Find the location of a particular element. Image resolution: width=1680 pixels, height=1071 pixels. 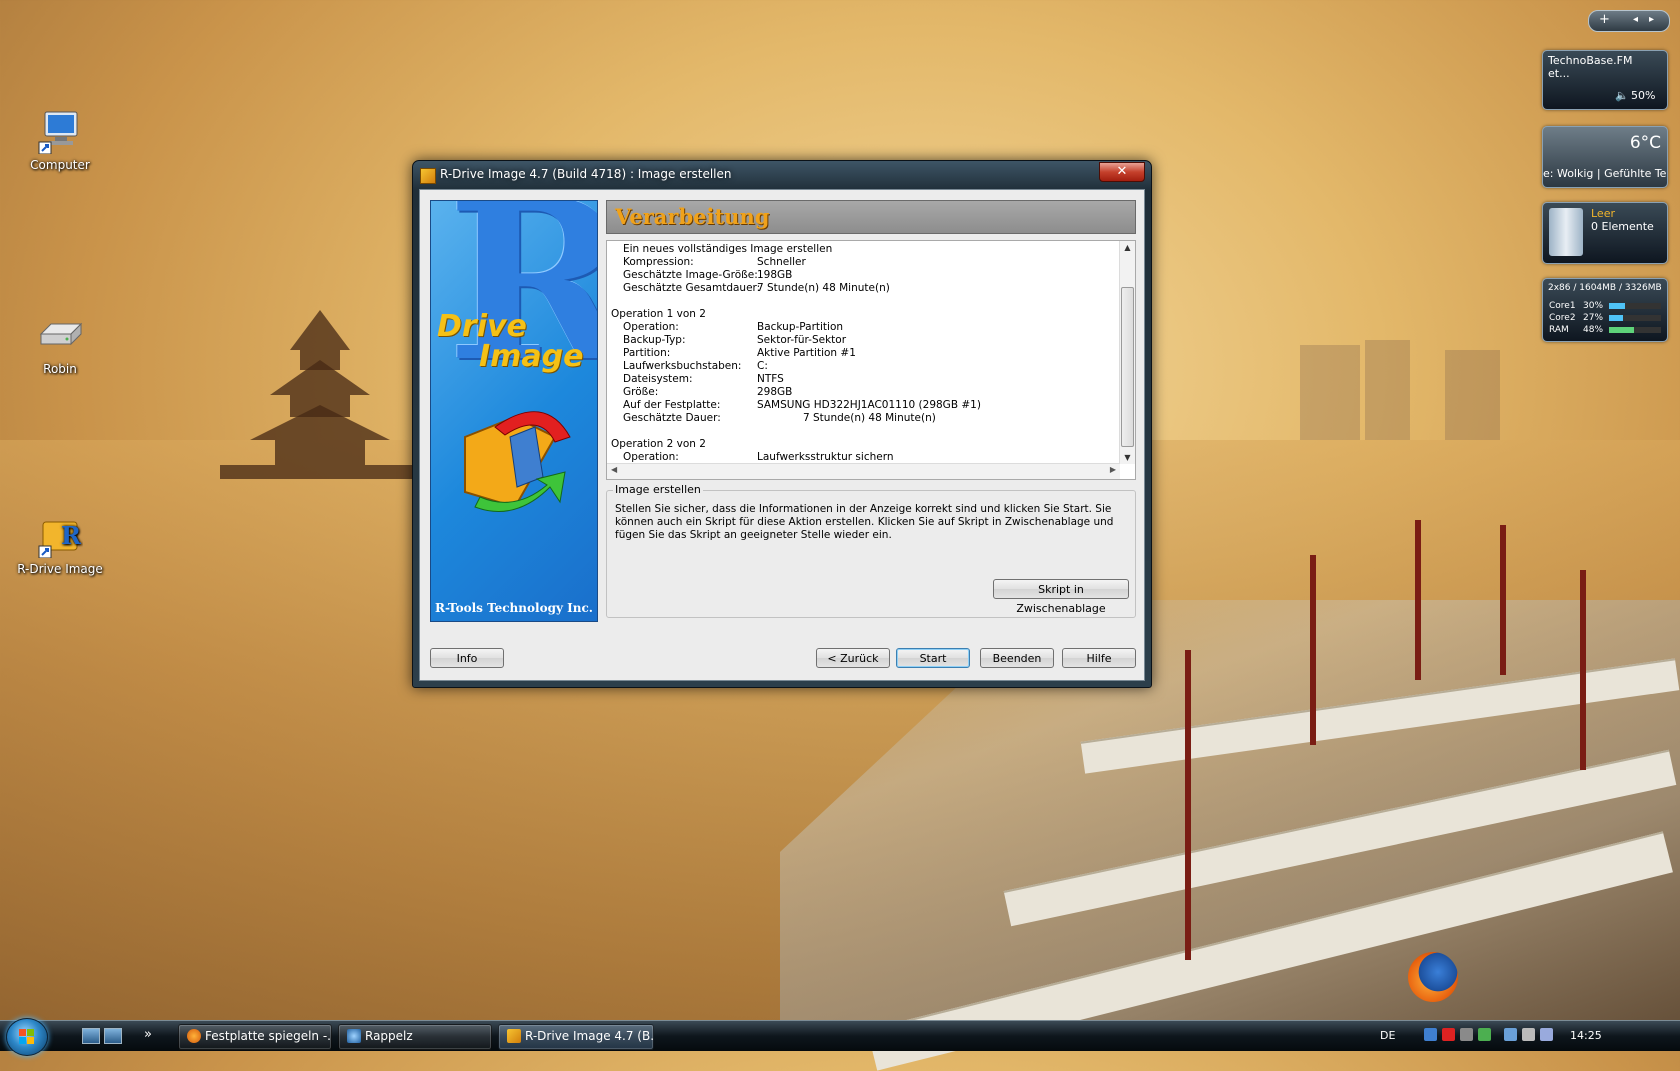

scroll-up-icon: ▲ is located at coordinates (1127, 247).